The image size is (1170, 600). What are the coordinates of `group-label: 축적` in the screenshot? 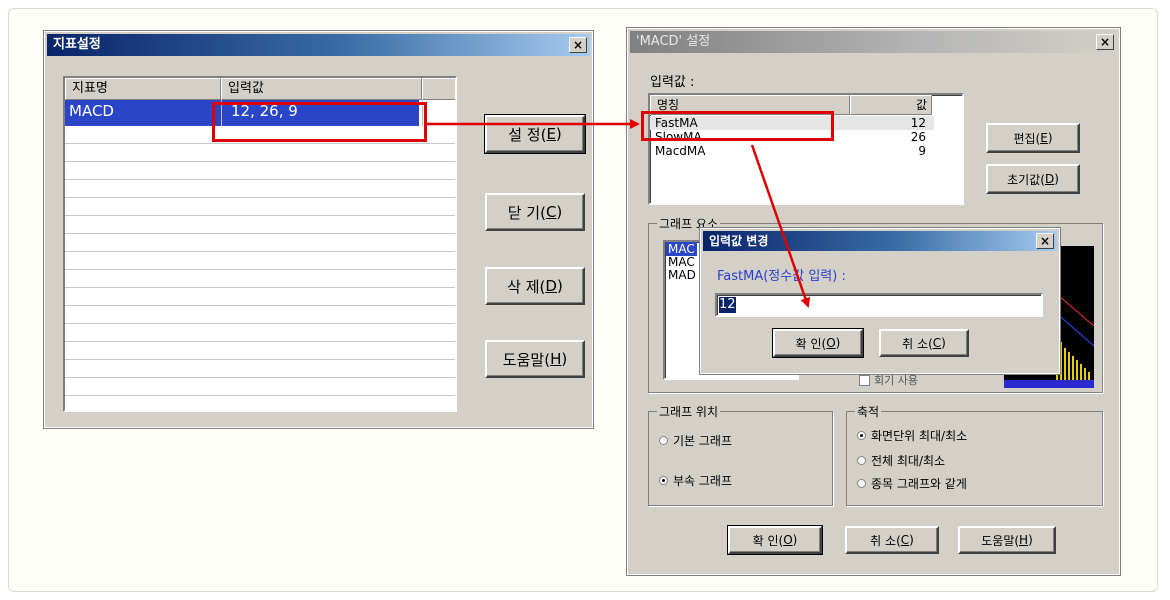 It's located at (868, 411).